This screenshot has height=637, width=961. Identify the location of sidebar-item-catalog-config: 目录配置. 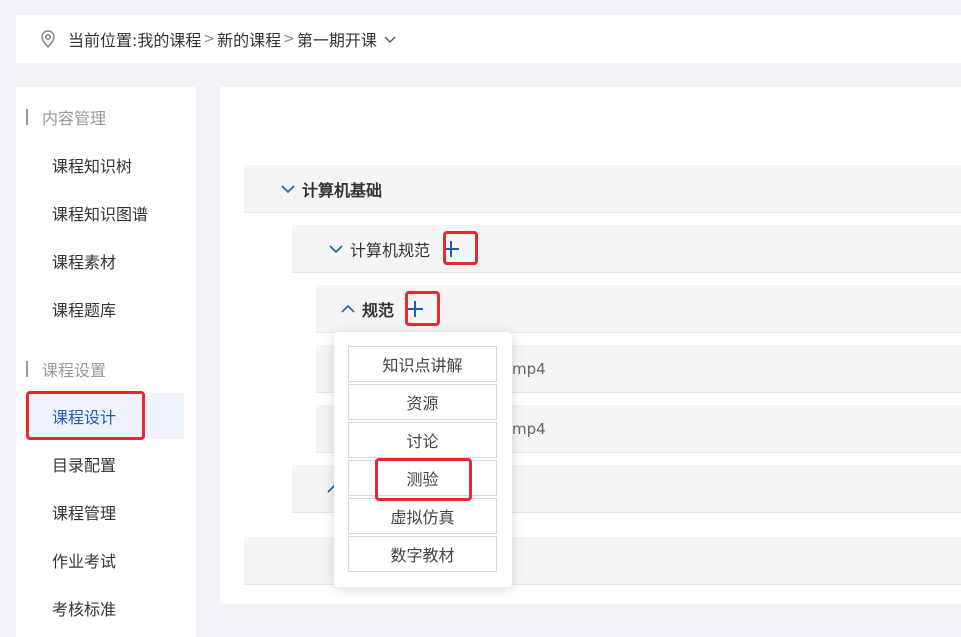
(105, 464).